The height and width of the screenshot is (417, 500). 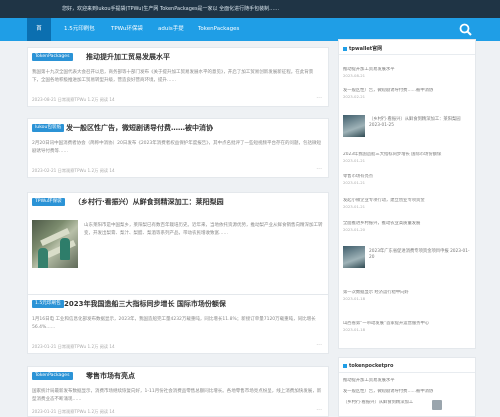 I want to click on sidebar-list-item: 发起小微企业专项行动，建立创业专项资金 2023-01-21, so click(x=407, y=204).